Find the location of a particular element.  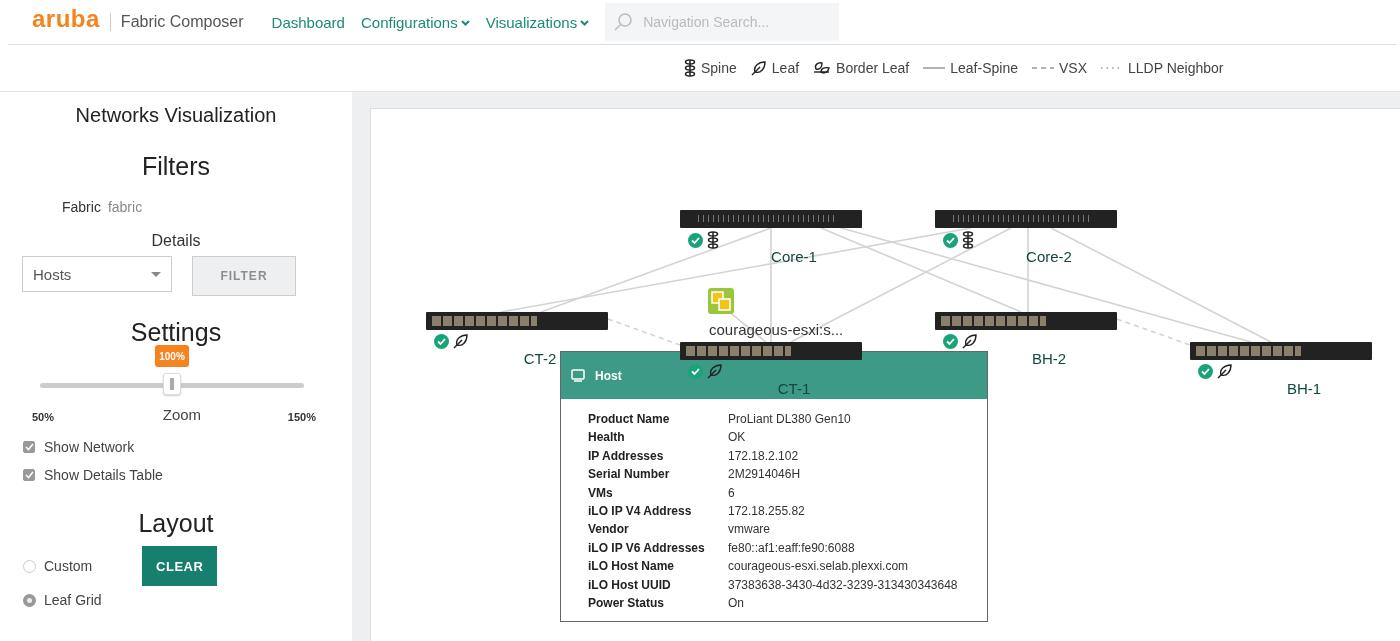

detail-label: Health is located at coordinates (607, 437).